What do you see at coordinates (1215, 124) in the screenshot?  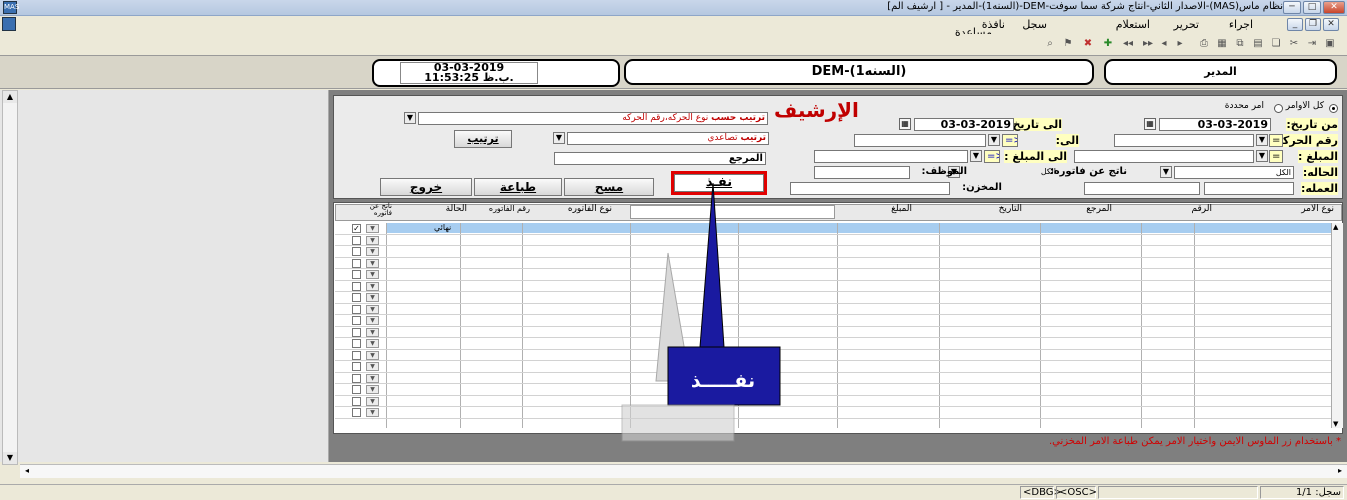 I see `from-date-field: 03-03-2019` at bounding box center [1215, 124].